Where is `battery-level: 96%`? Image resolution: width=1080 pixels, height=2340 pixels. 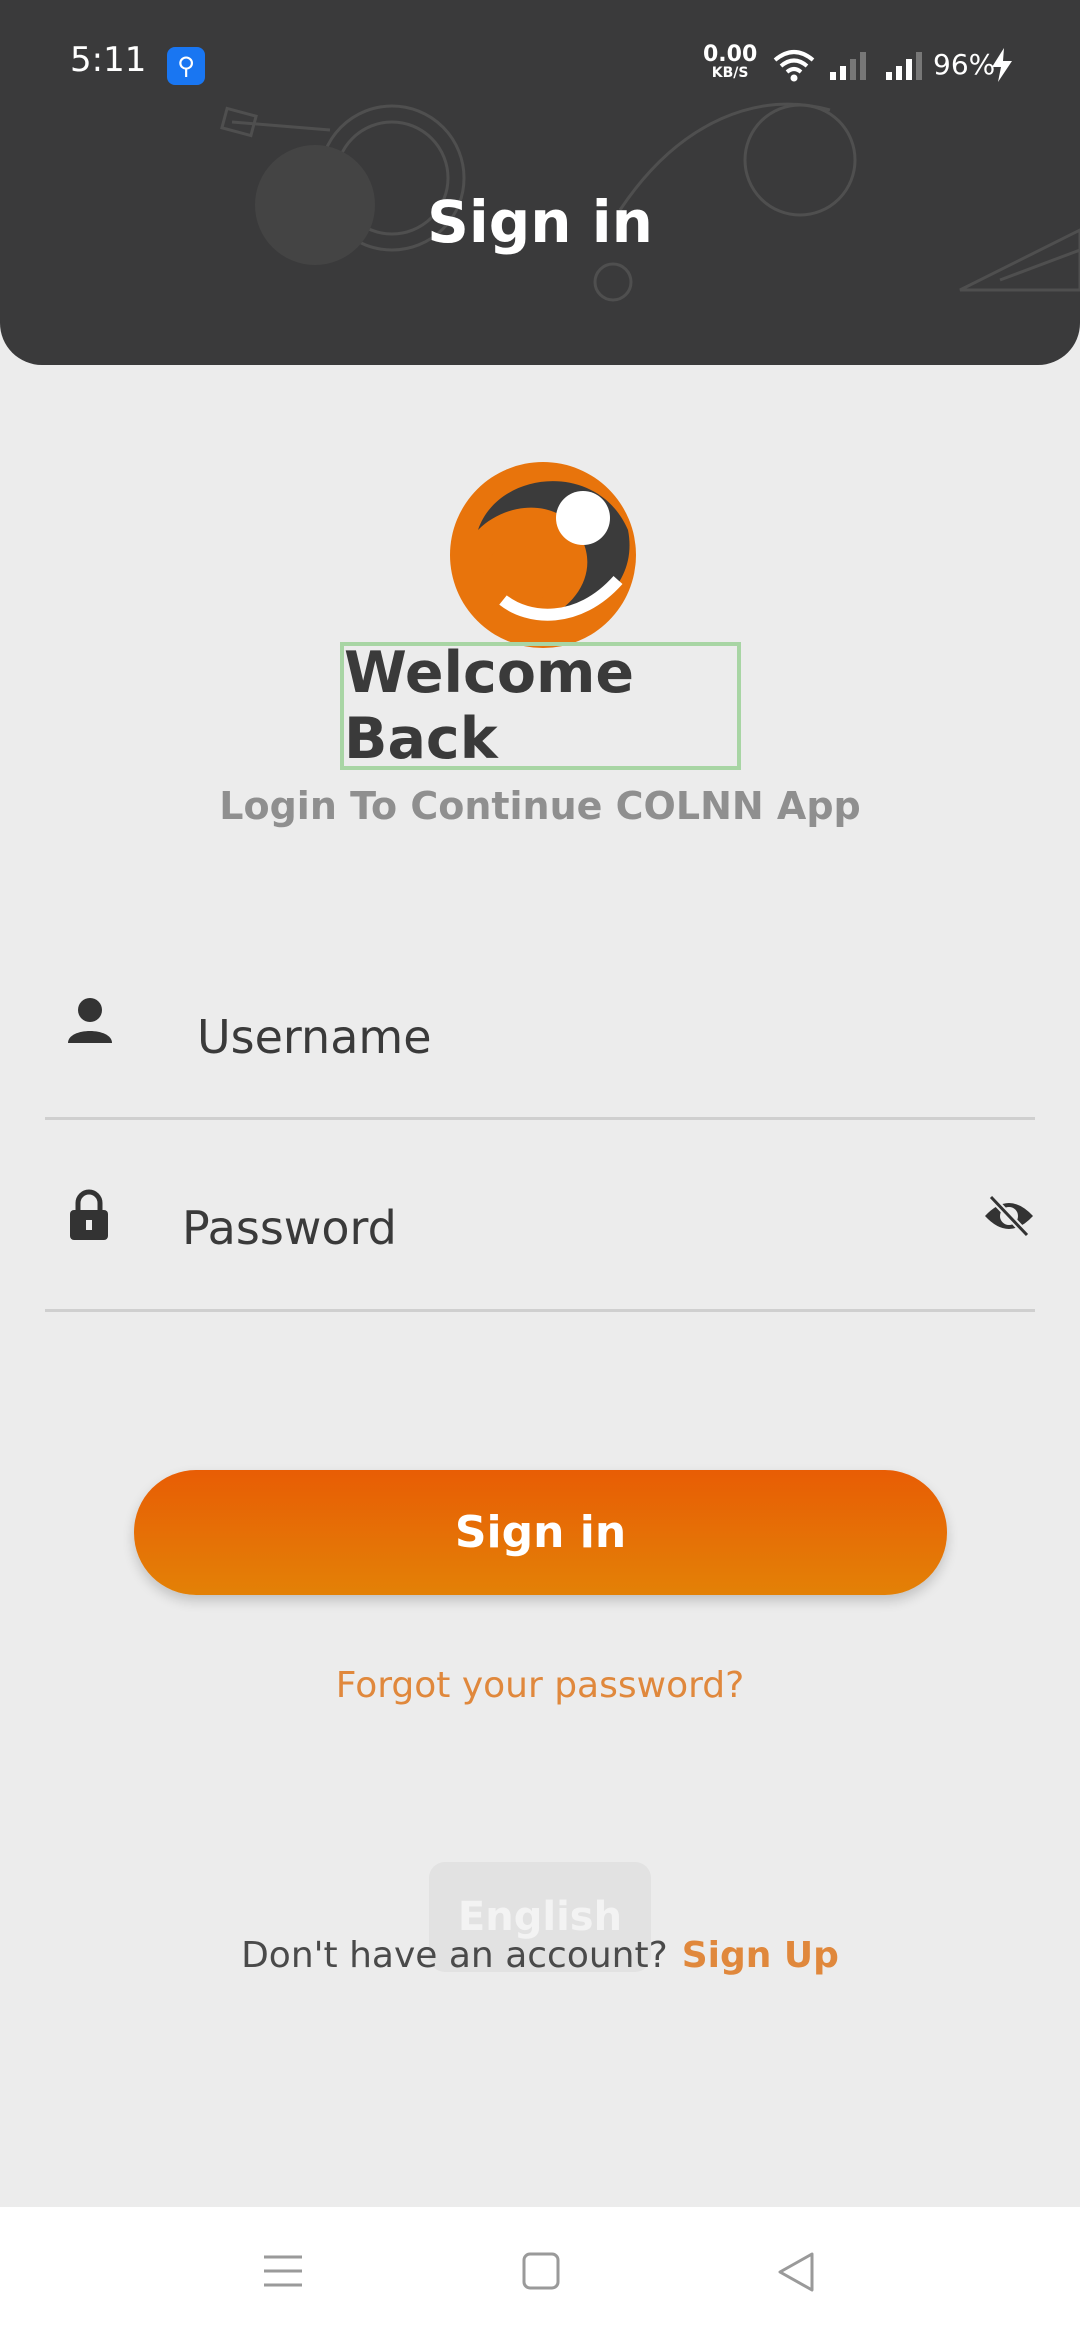
battery-level: 96% is located at coordinates (964, 64).